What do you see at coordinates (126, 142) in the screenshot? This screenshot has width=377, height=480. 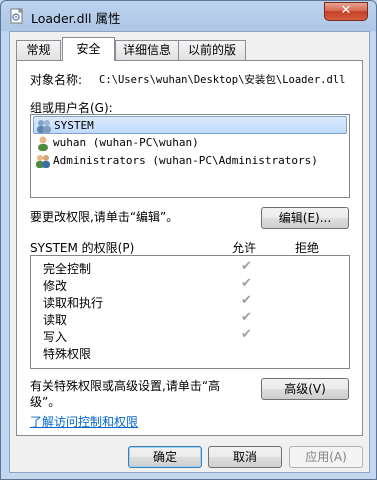 I see `list-item-label: wuhan (wuhan-PC\wuhan)` at bounding box center [126, 142].